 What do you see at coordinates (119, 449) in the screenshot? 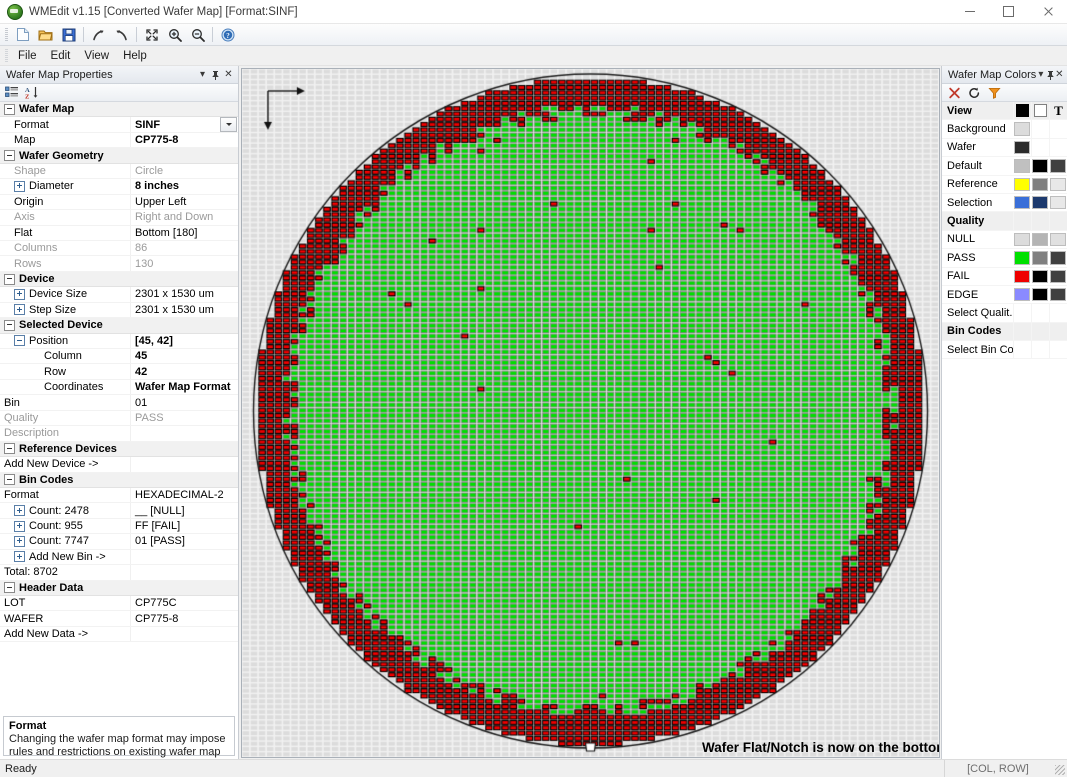
I see `property-category-row: Reference Devices` at bounding box center [119, 449].